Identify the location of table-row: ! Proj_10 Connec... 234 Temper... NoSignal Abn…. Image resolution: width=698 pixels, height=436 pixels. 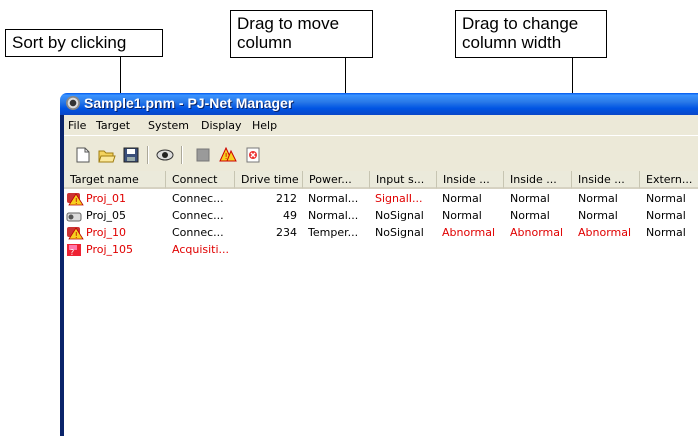
(381, 232).